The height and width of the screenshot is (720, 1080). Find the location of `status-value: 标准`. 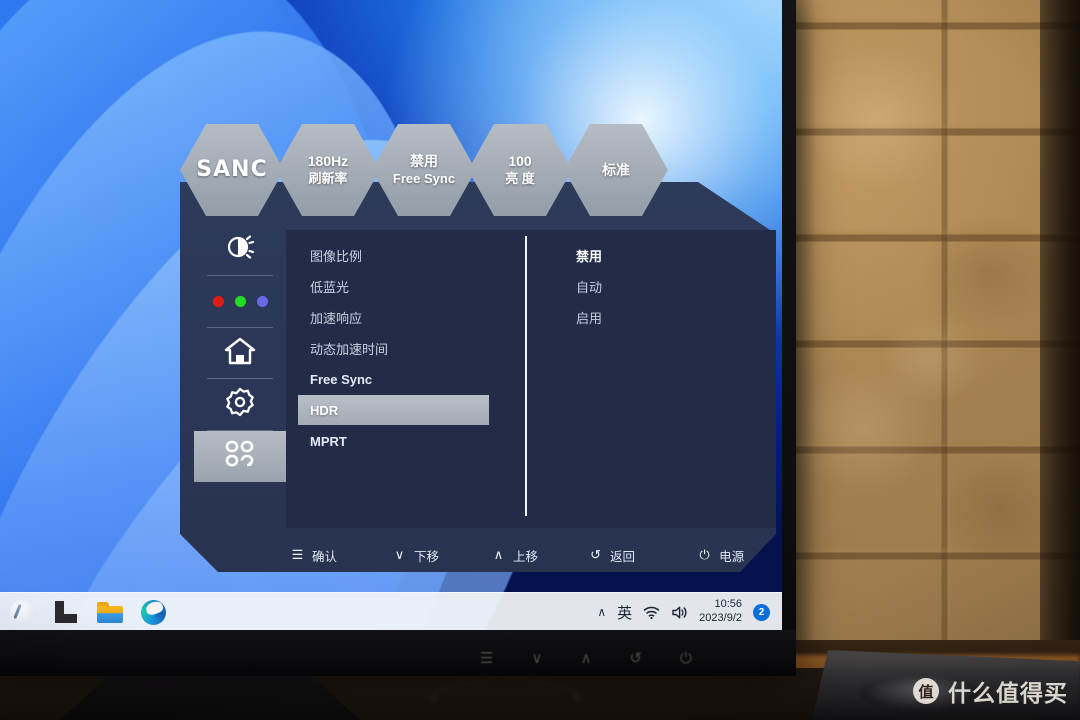

status-value: 标准 is located at coordinates (616, 169).